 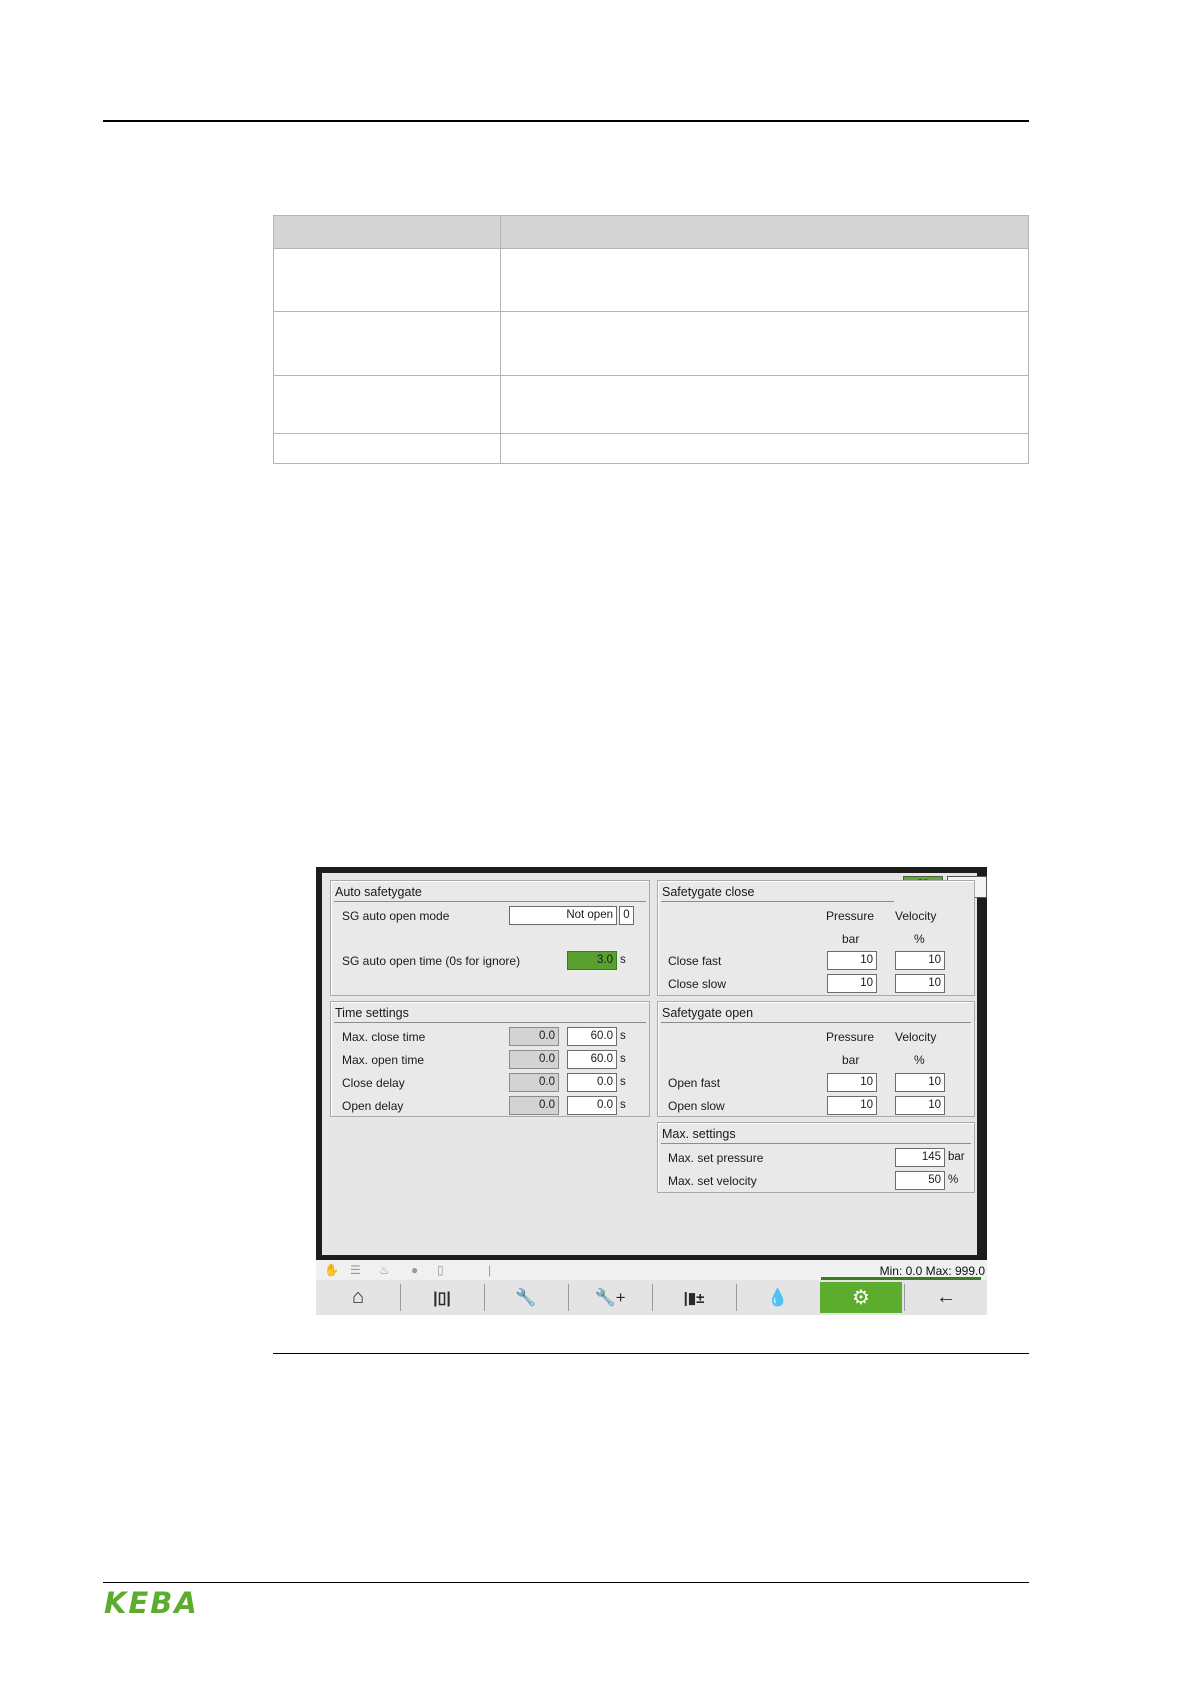 I want to click on close-delay-label: Close delay, so click(x=373, y=1083).